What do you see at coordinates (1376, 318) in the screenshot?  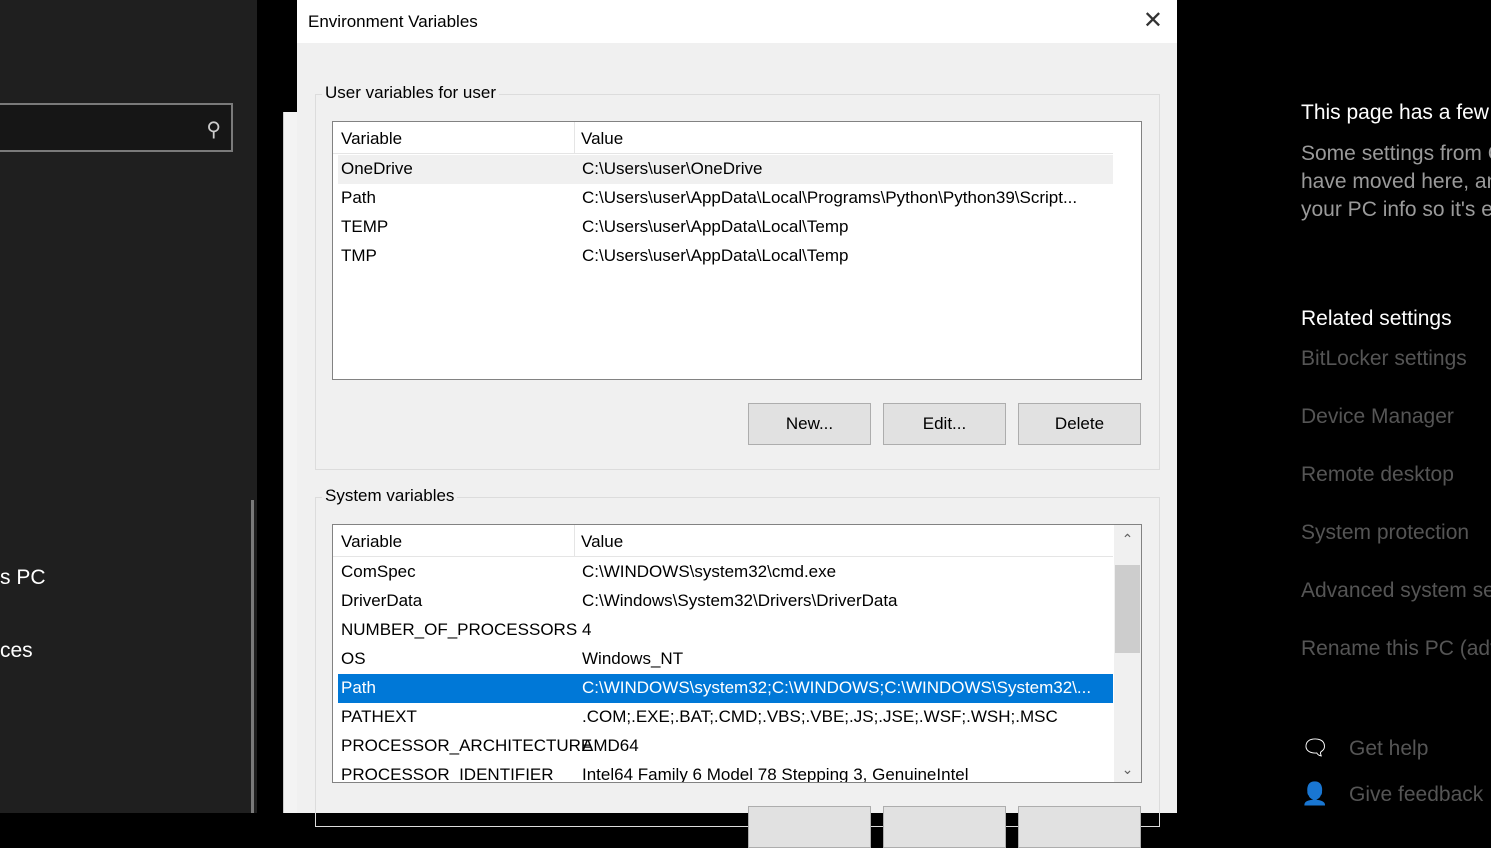 I see `related-settings-heading: Related settings` at bounding box center [1376, 318].